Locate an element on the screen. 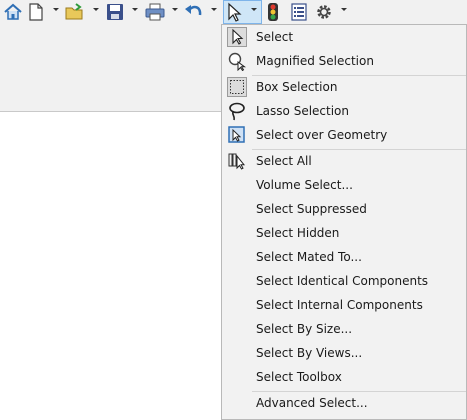  menu-item-label: Select over Geometry is located at coordinates (322, 135).